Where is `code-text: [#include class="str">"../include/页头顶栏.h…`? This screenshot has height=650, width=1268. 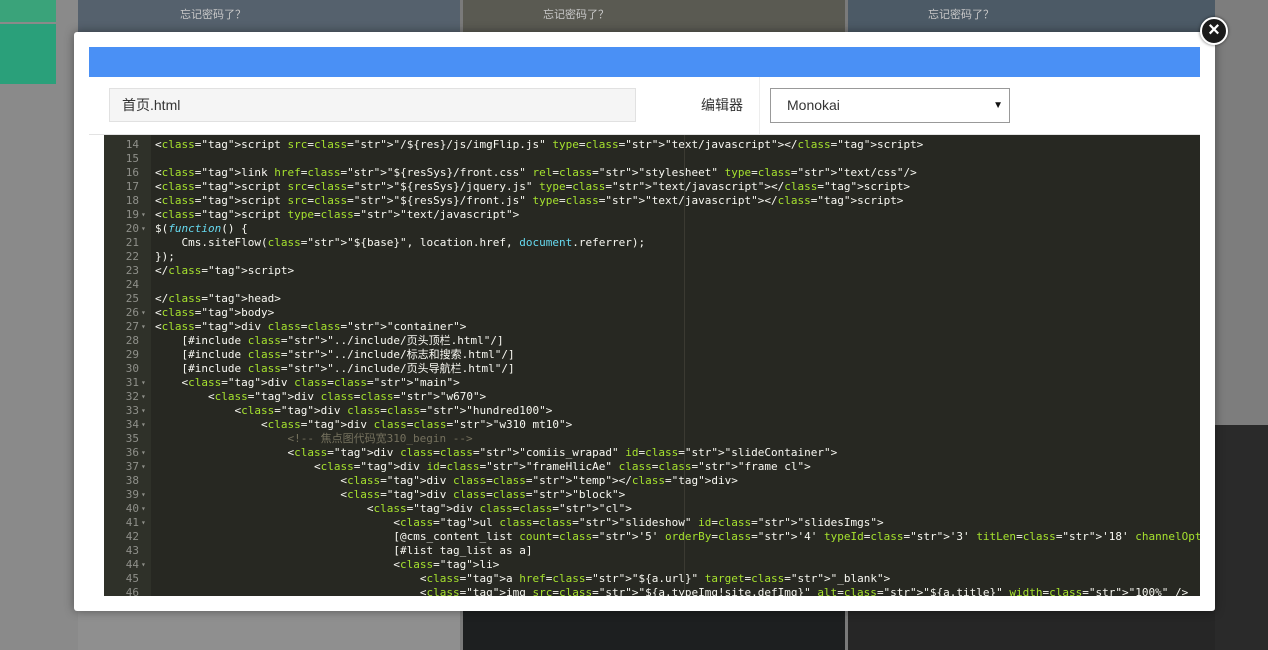 code-text: [#include class="str">"../include/页头顶栏.h… is located at coordinates (329, 340).